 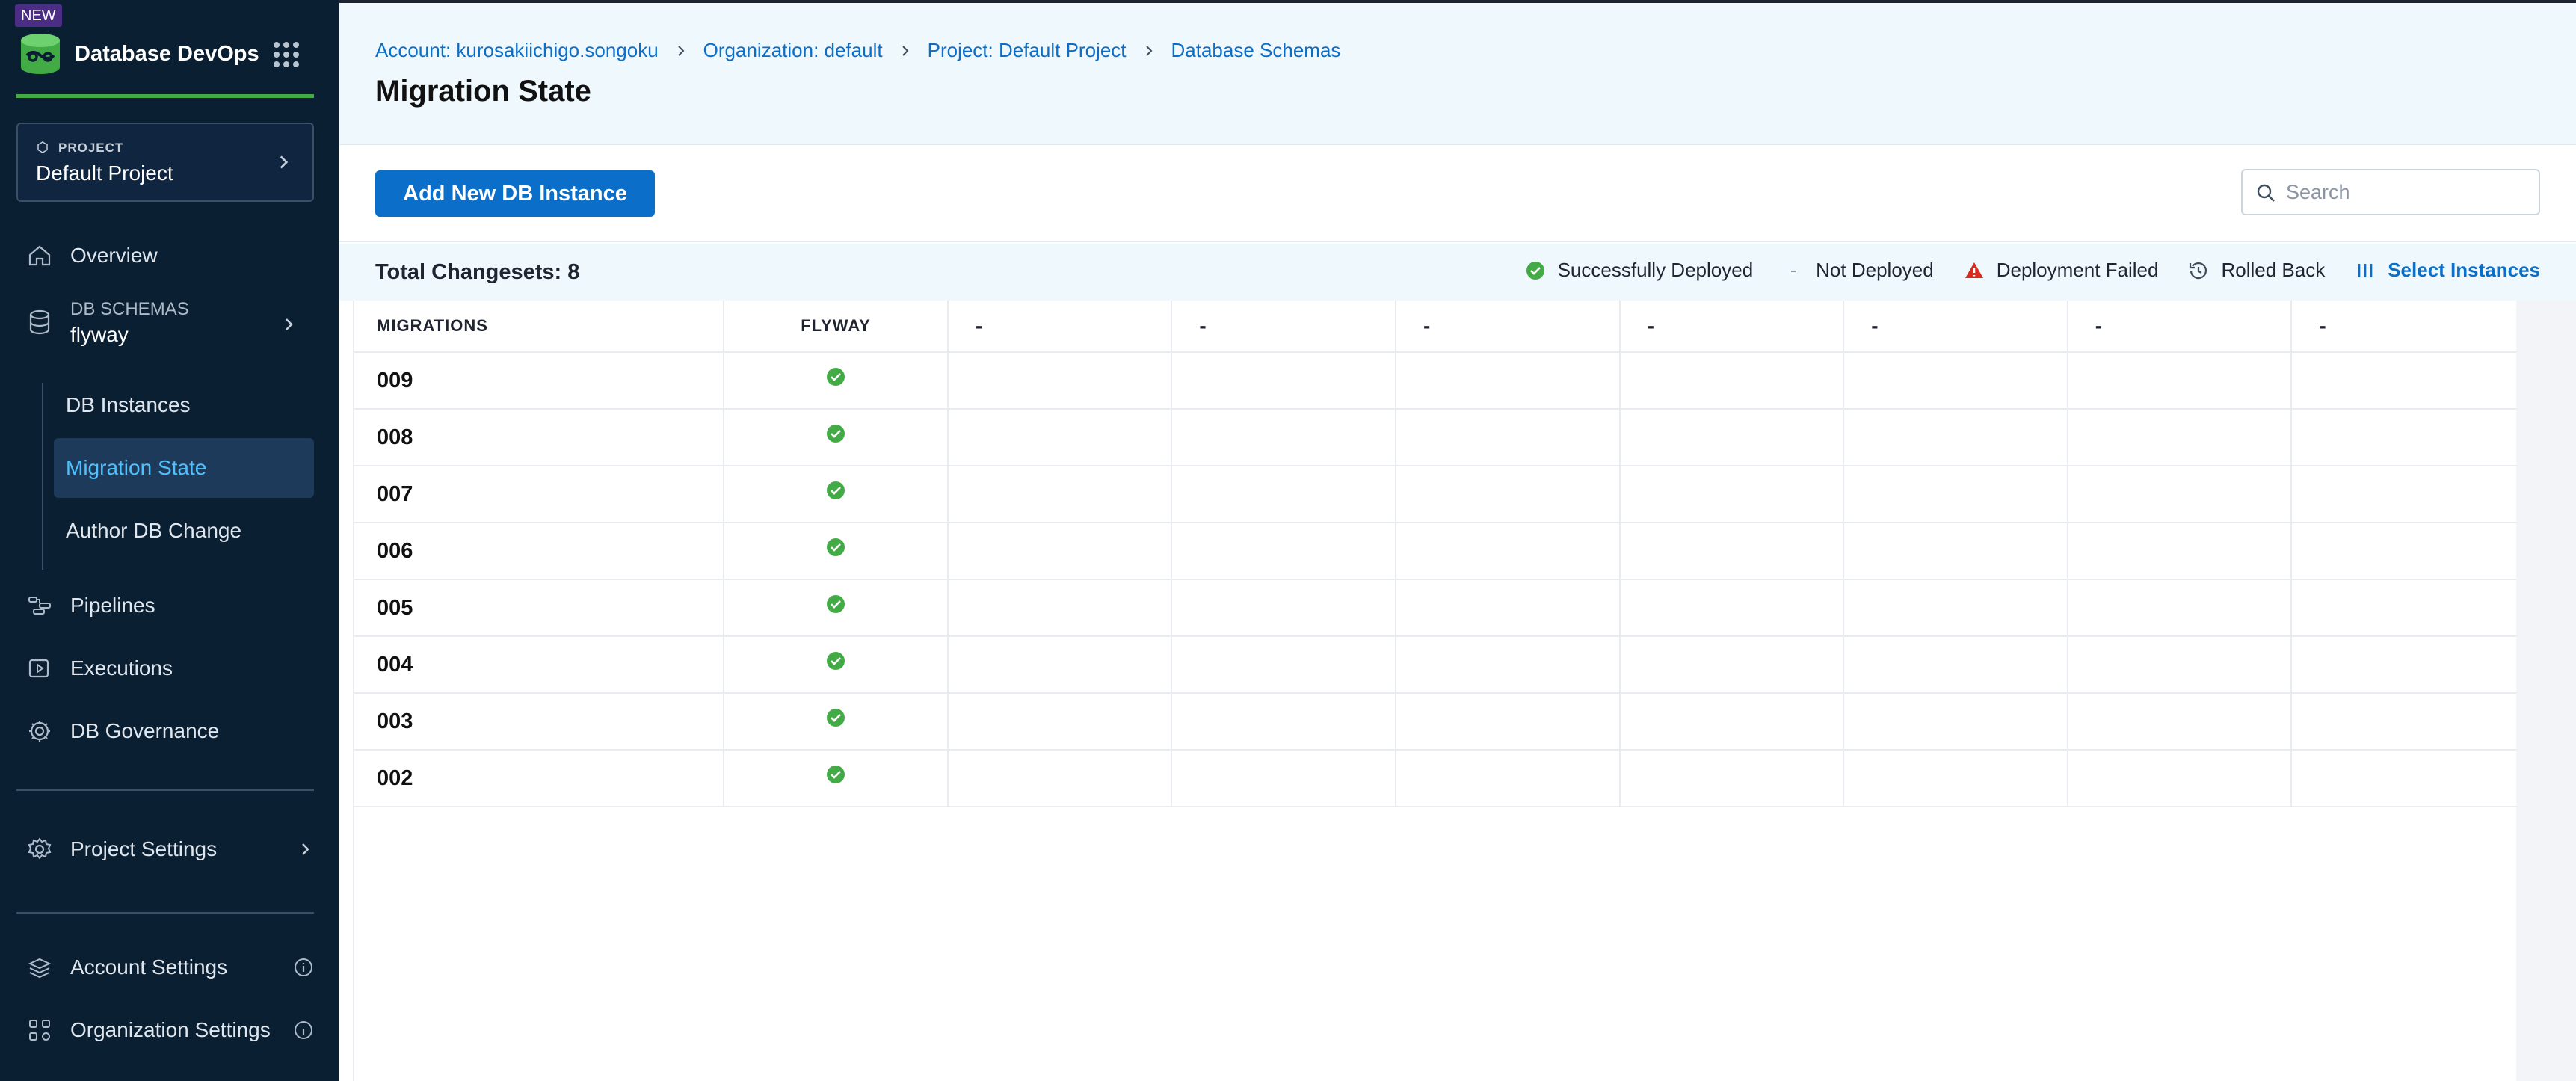 I want to click on grid-scroll-gutter, so click(x=2546, y=691).